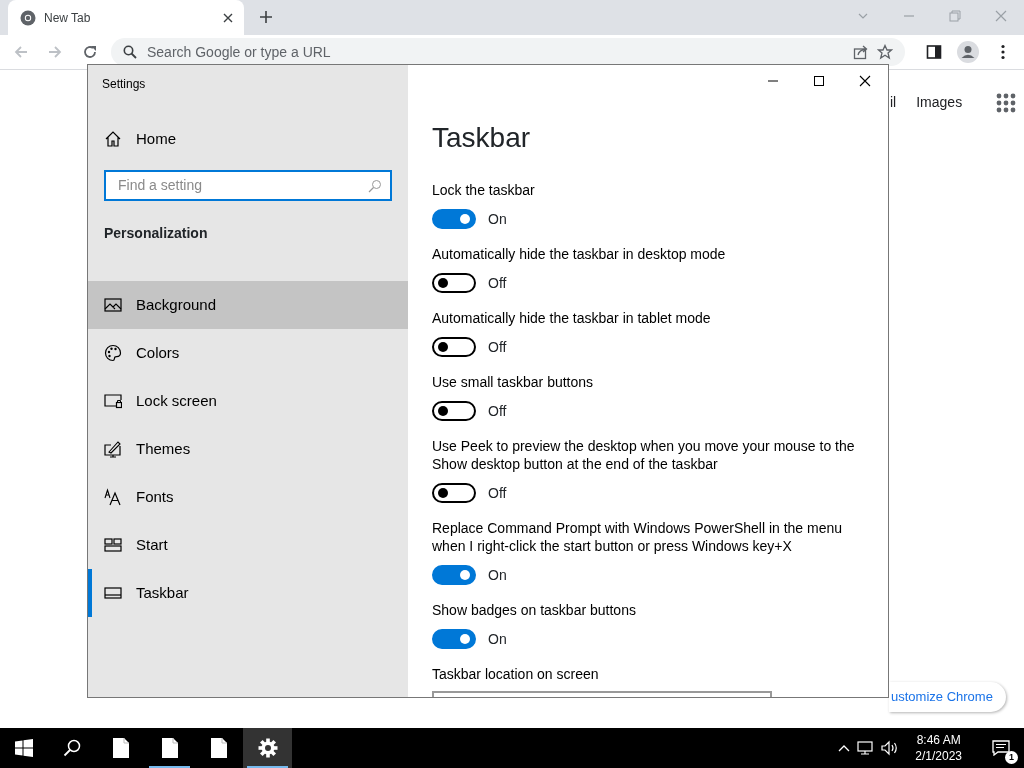 The height and width of the screenshot is (768, 1024). What do you see at coordinates (638, 537) in the screenshot?
I see `setting-label: Replace Command Prompt with Windows PowerShell in the menu when I right-click the start button or press Windows key+X` at bounding box center [638, 537].